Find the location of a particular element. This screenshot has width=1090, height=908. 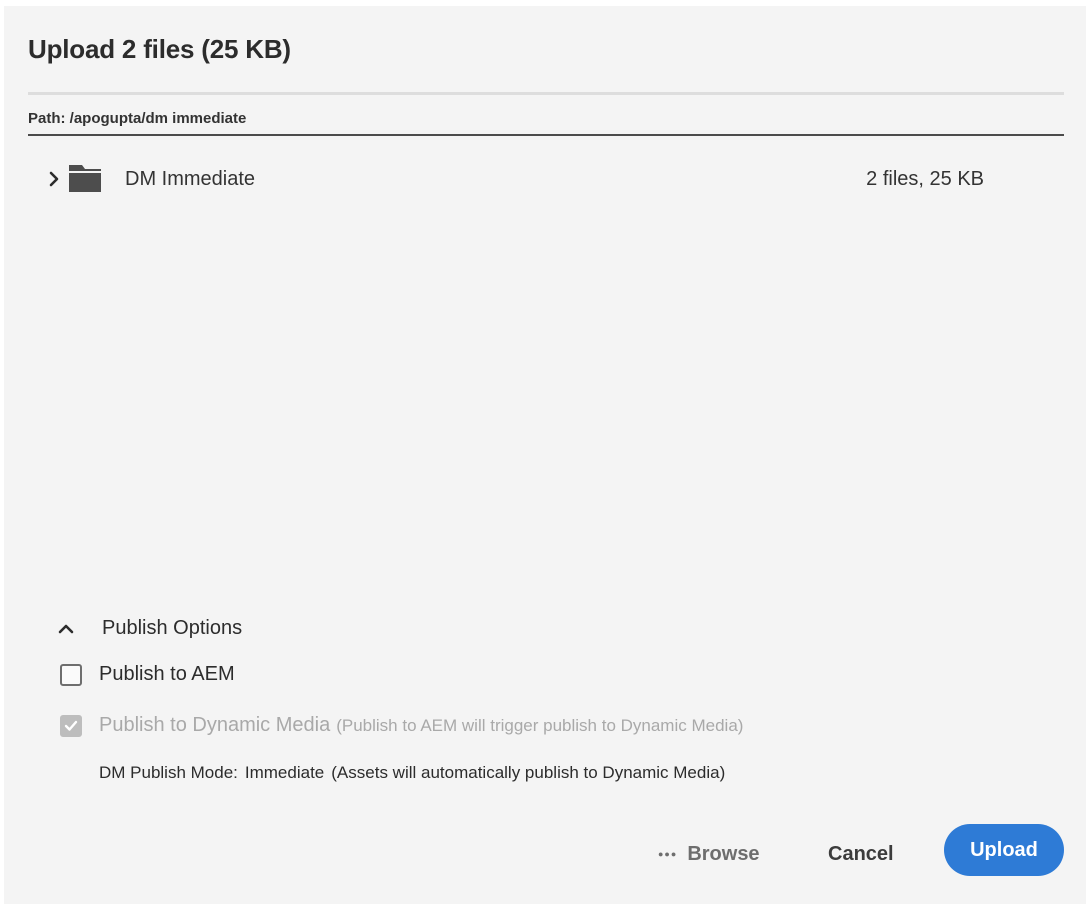

chevron-right-icon is located at coordinates (54, 179).